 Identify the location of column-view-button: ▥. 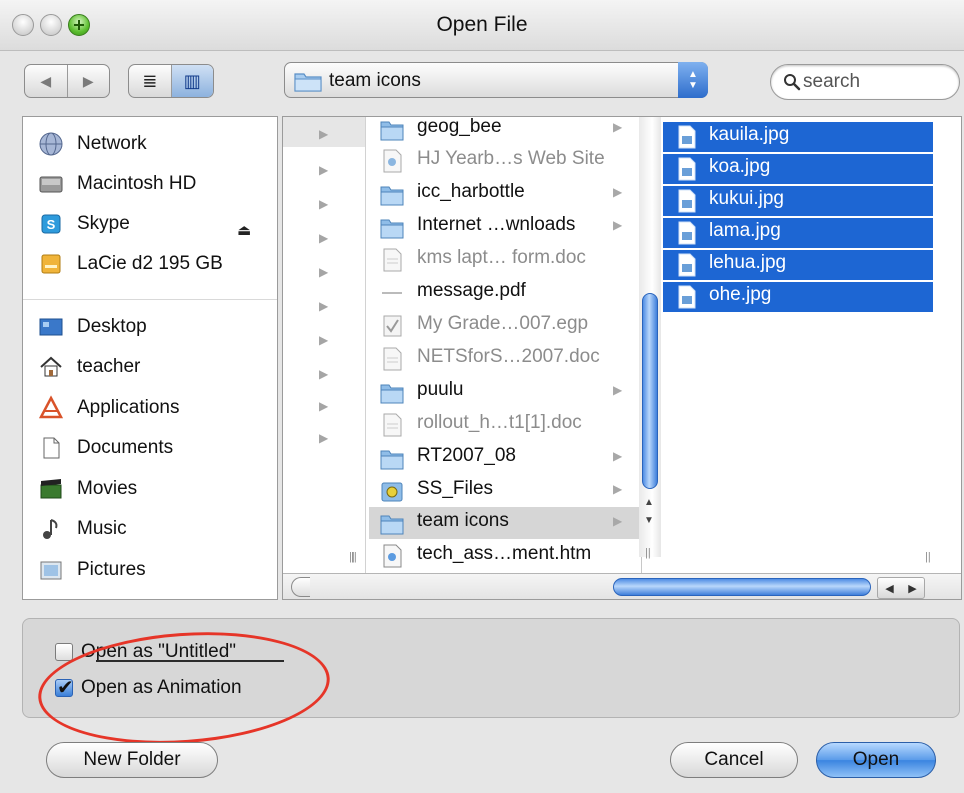
(191, 81).